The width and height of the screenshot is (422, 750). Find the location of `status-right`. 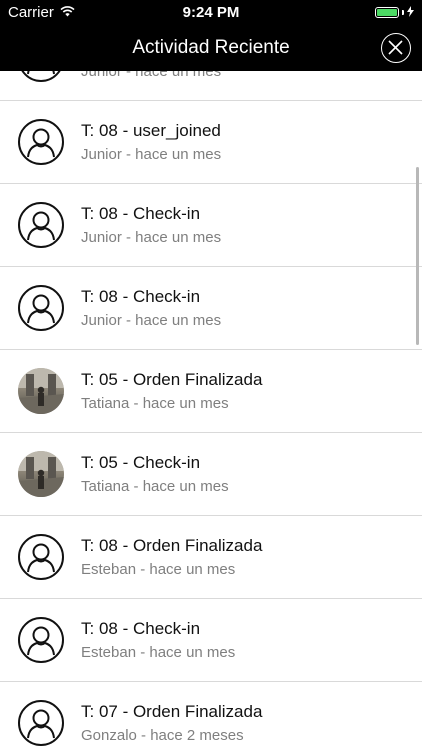

status-right is located at coordinates (394, 12).